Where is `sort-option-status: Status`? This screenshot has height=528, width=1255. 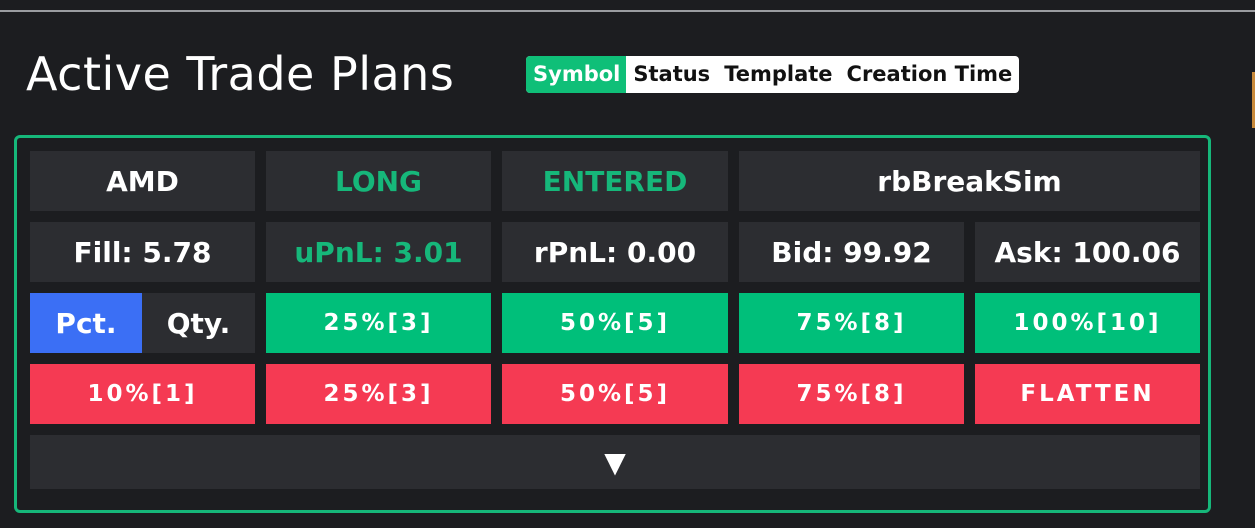 sort-option-status: Status is located at coordinates (671, 74).